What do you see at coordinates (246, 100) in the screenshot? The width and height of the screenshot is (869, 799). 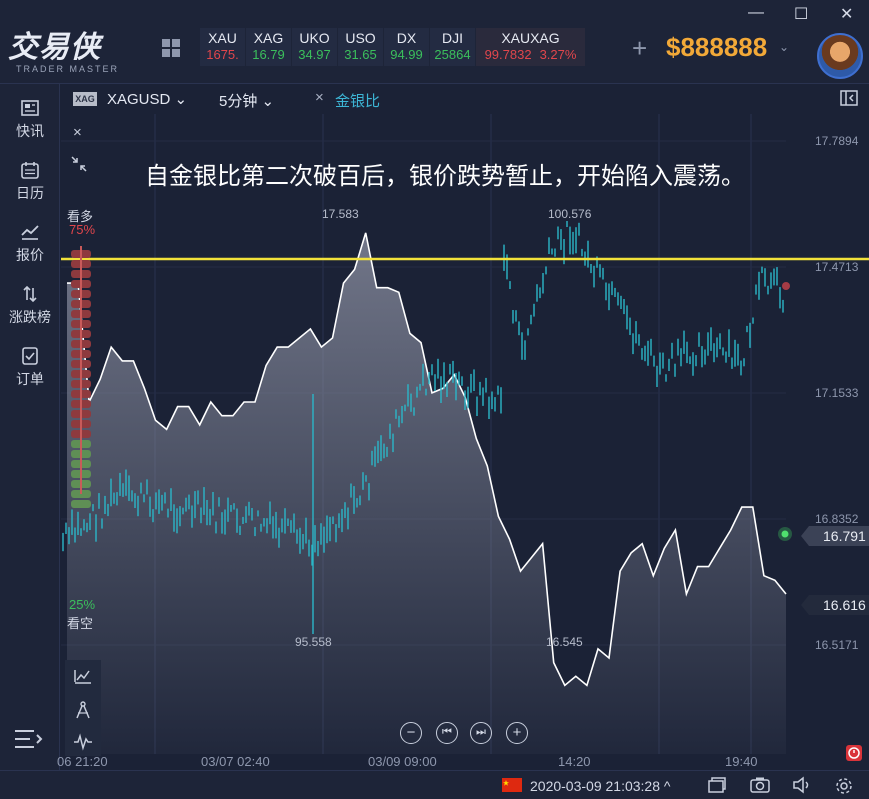 I see `timeframe-selector: 5分钟 ⌄` at bounding box center [246, 100].